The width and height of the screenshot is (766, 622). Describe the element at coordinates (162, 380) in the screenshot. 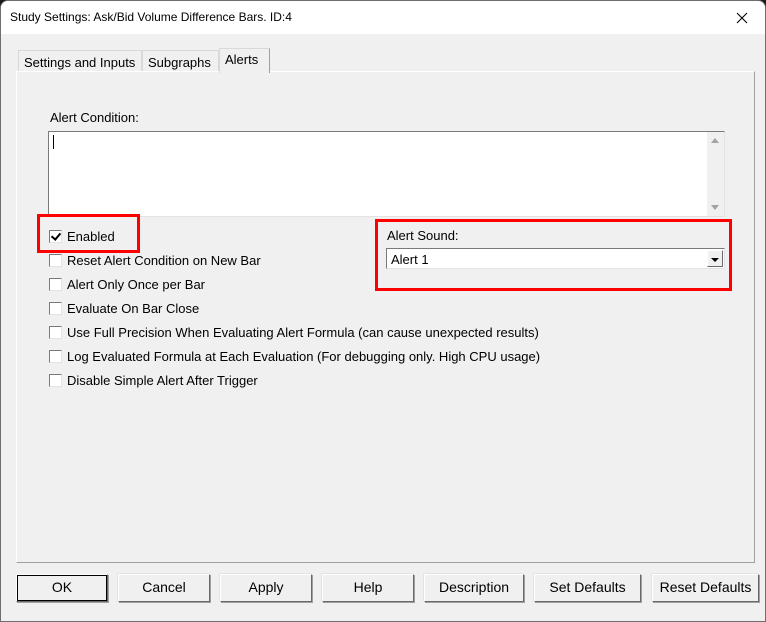

I see `checkbox-label: Disable Simple Alert After Trigger` at that location.